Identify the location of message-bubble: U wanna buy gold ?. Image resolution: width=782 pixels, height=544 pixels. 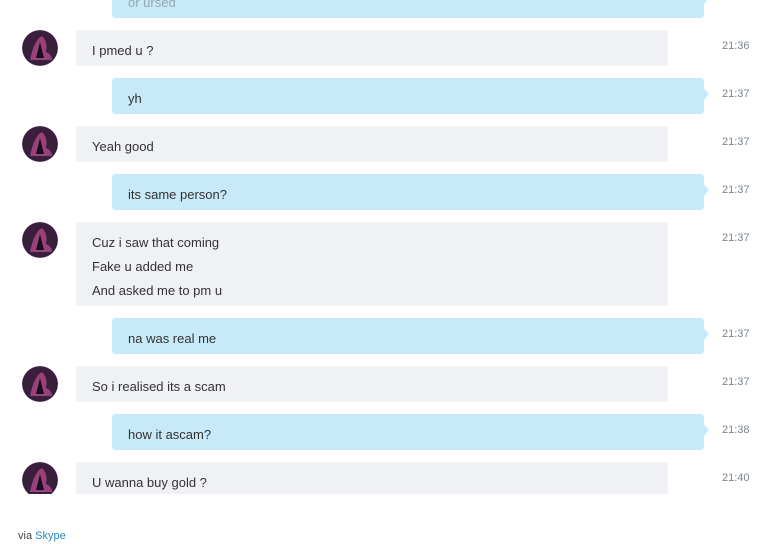
(372, 478).